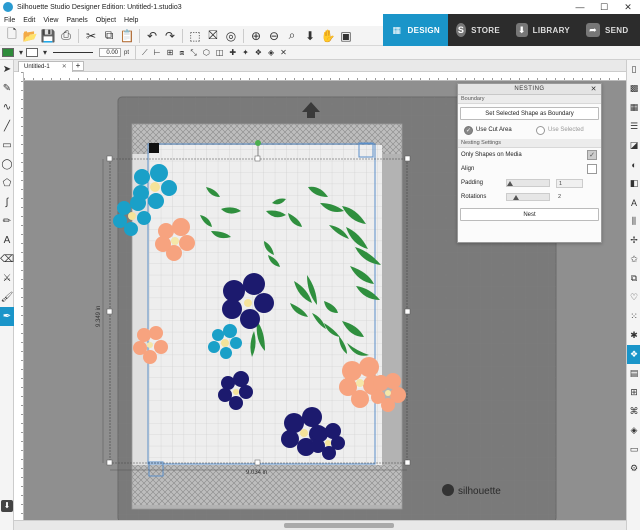 The image size is (640, 530). I want to click on deselect-icon: ⛝, so click(213, 36).